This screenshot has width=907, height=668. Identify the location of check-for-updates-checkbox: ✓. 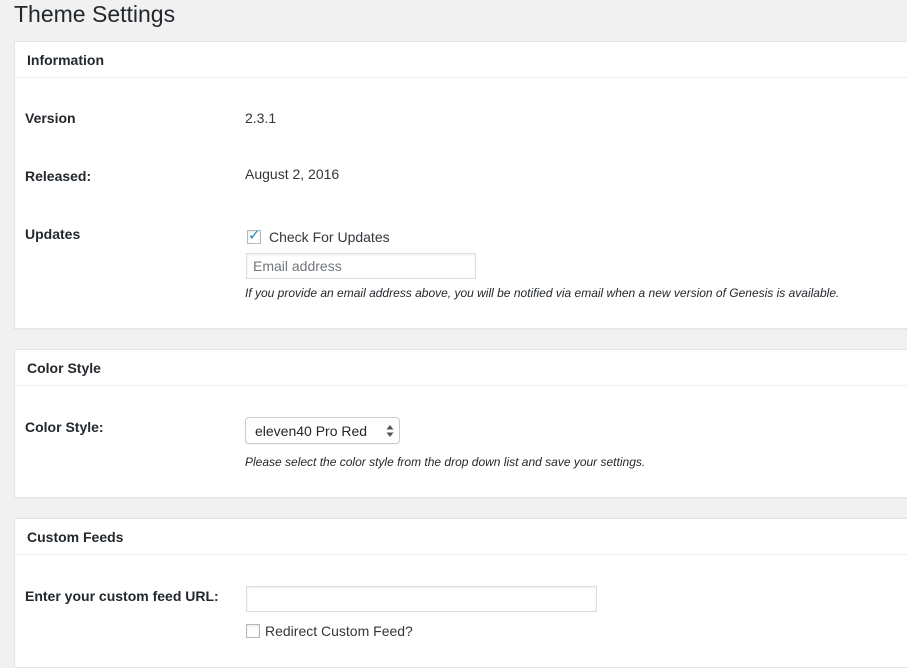
(254, 235).